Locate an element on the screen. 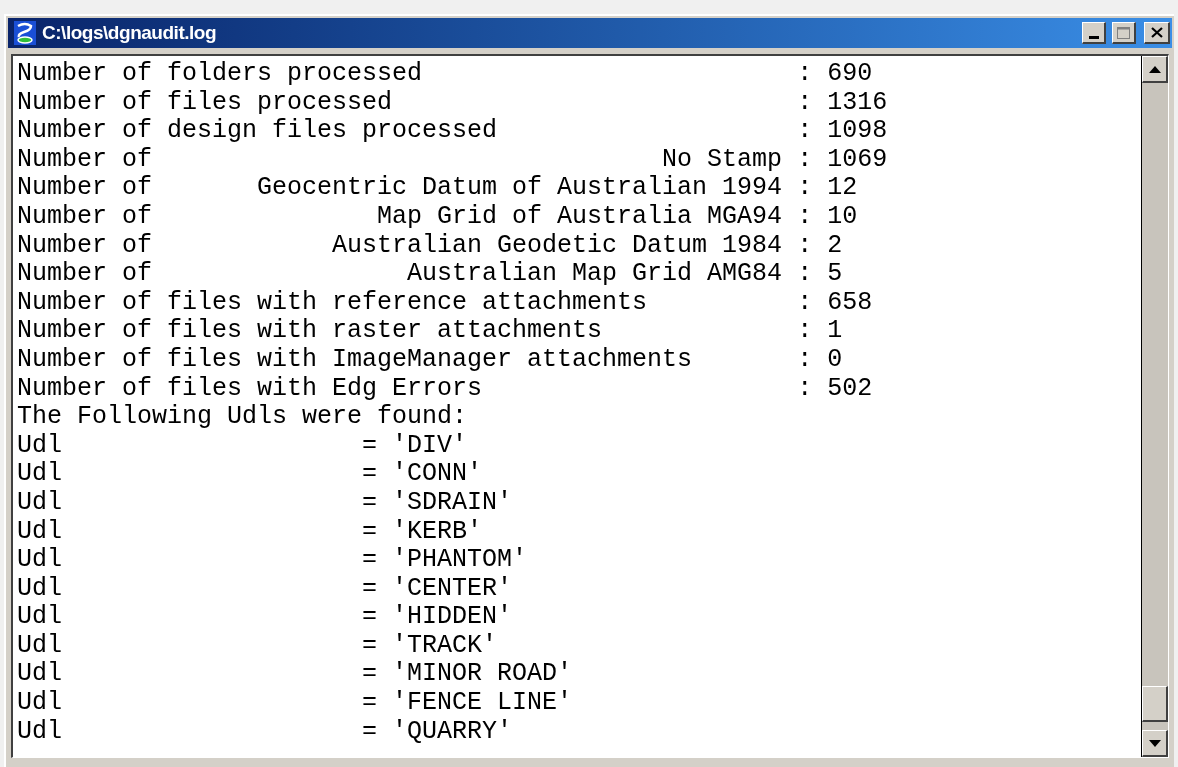 The height and width of the screenshot is (767, 1178). log-line: Number of Australian Map Grid AMG84 : 5 is located at coordinates (430, 274).